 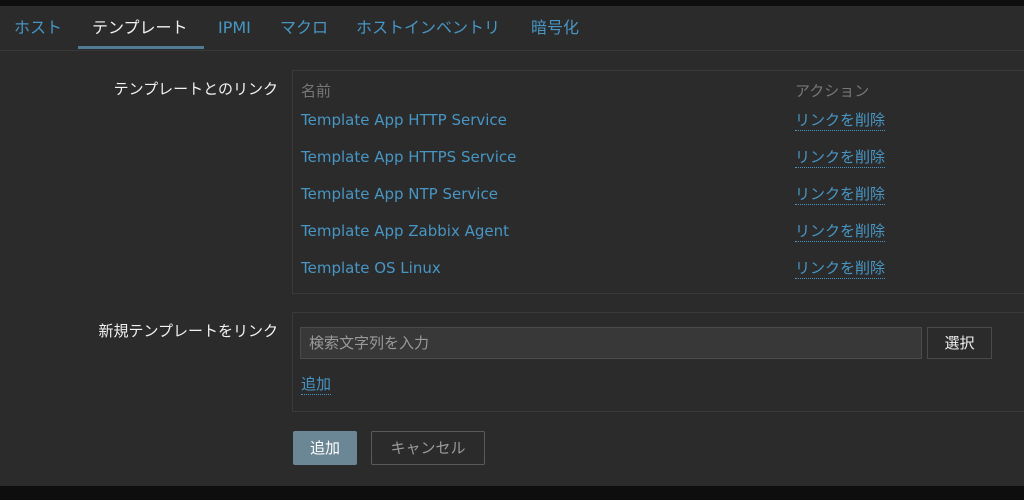 What do you see at coordinates (188, 331) in the screenshot?
I see `new-template-label: 新規テンプレートをリンク` at bounding box center [188, 331].